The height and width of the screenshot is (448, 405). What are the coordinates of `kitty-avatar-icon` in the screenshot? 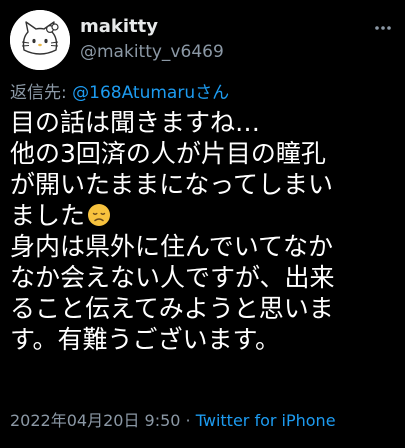 It's located at (40, 40).